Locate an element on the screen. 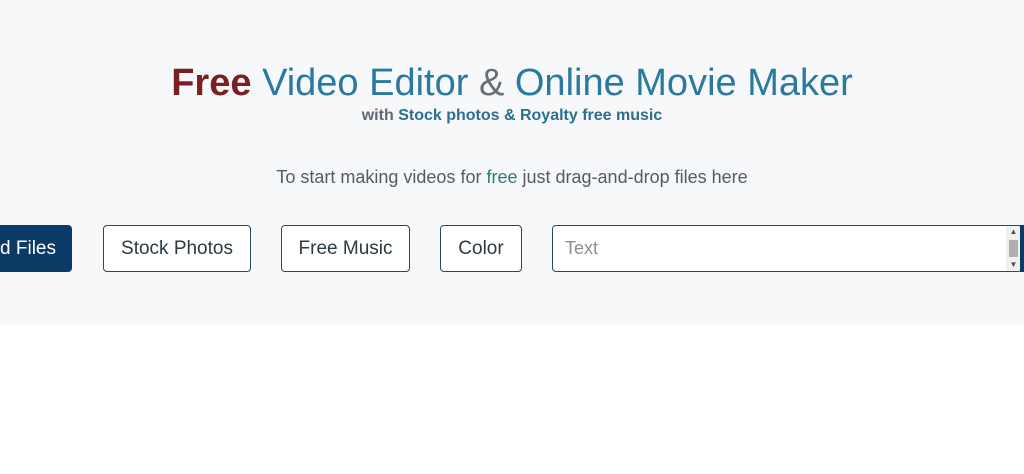 The height and width of the screenshot is (474, 1024). title-movie-maker: Online Movie Maker is located at coordinates (683, 83).